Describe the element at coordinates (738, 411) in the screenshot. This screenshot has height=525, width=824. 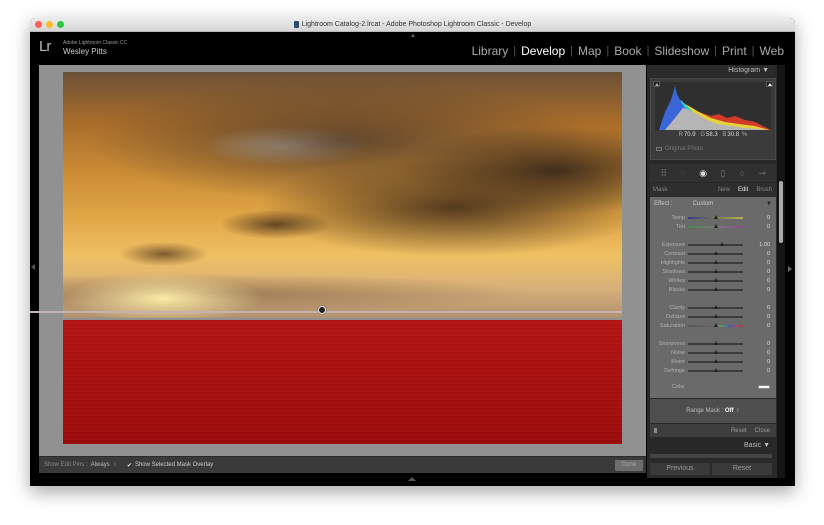
I see `range-mask-updown-icon: ⇕` at that location.